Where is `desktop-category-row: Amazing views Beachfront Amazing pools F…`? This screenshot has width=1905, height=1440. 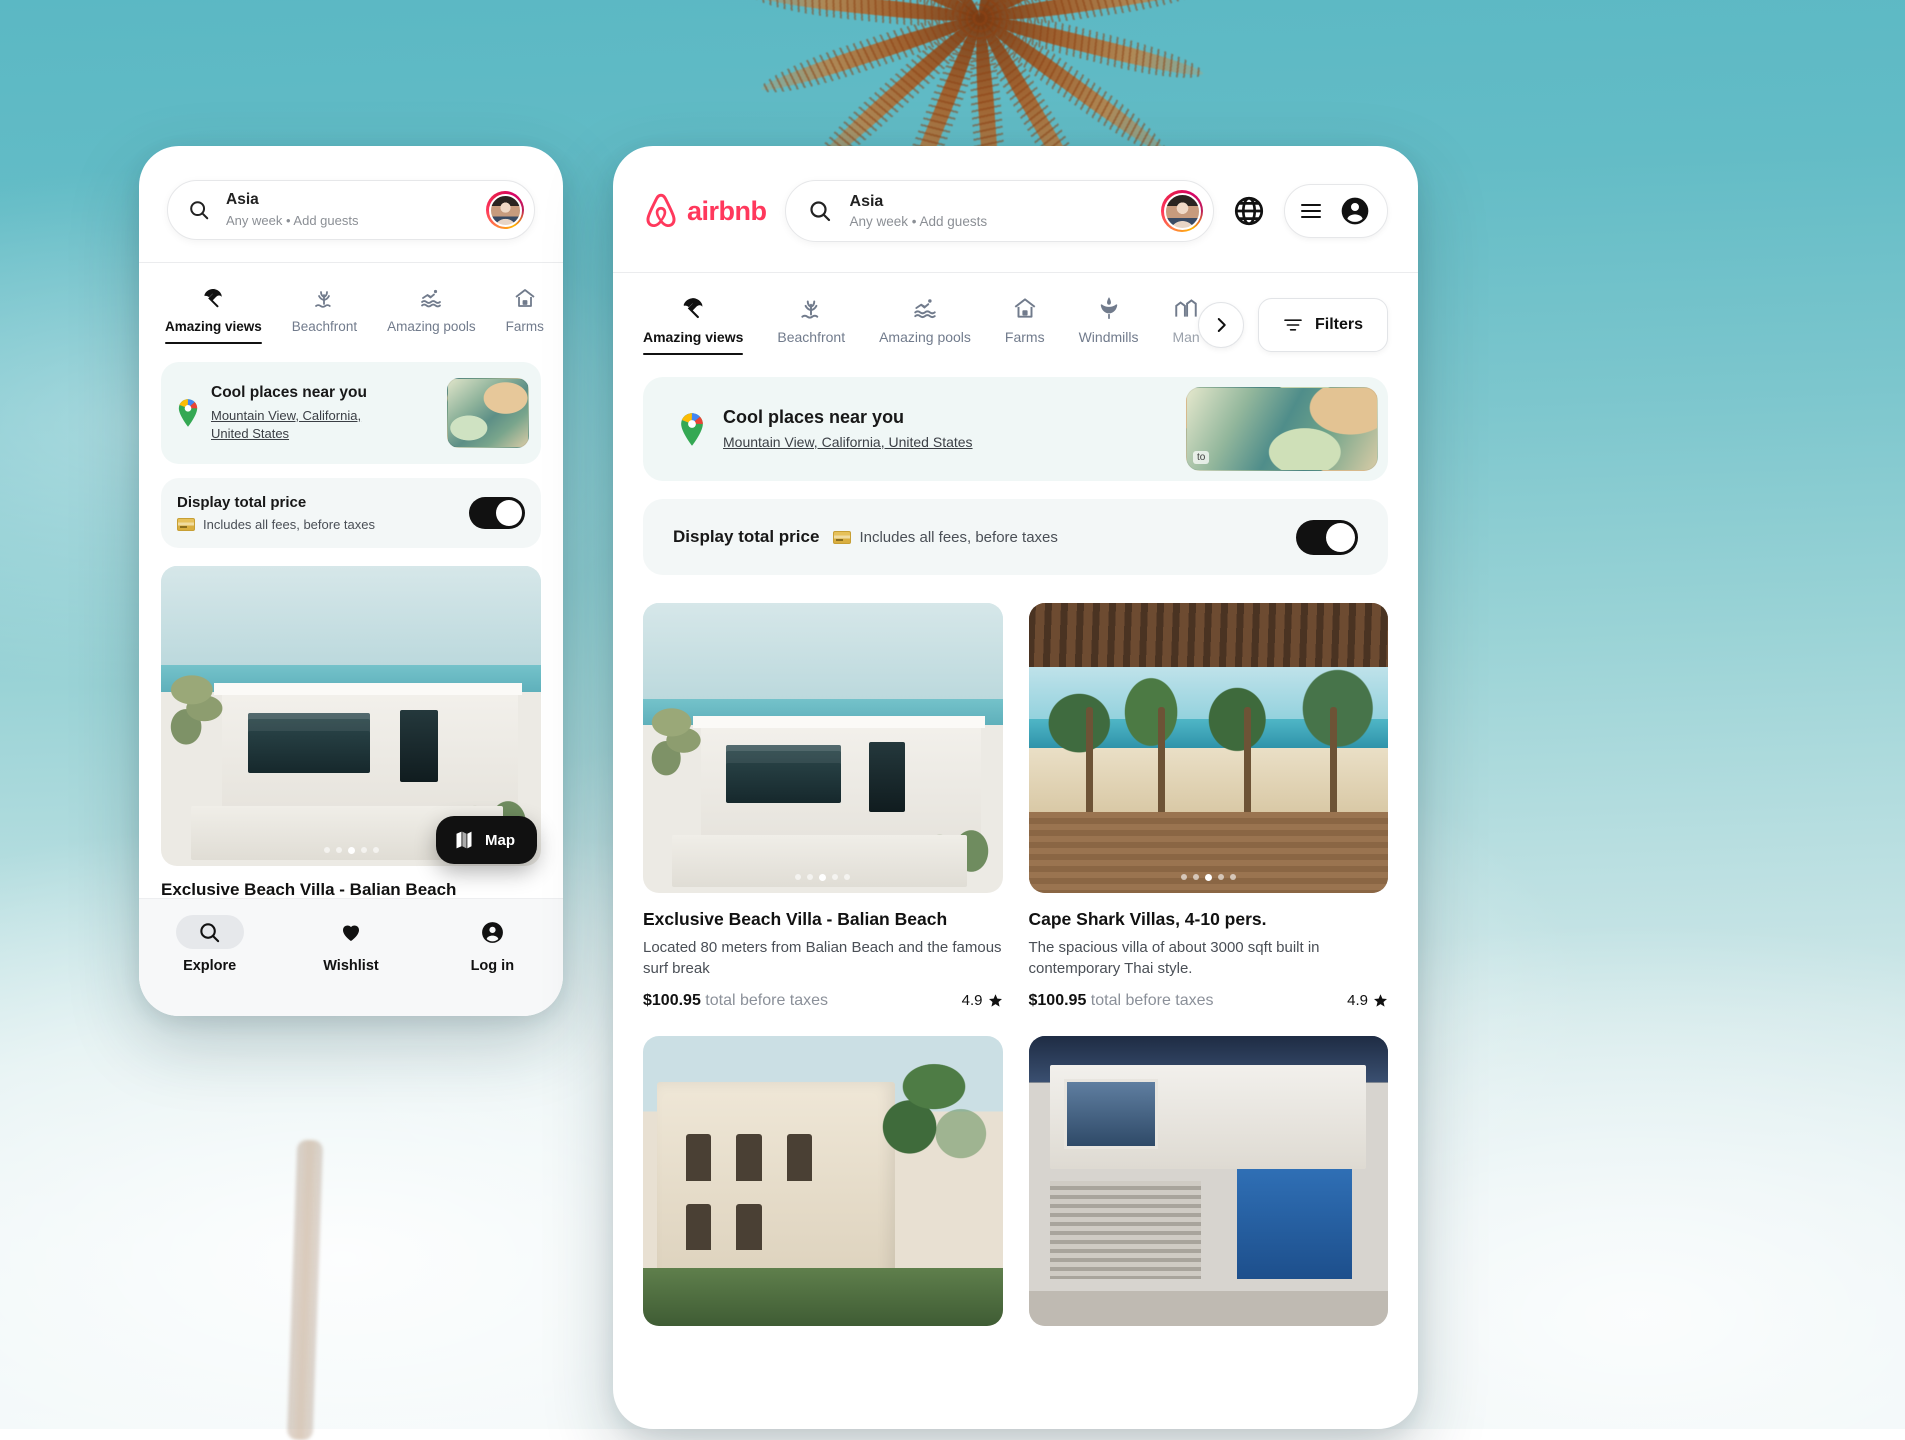 desktop-category-row: Amazing views Beachfront Amazing pools F… is located at coordinates (1015, 314).